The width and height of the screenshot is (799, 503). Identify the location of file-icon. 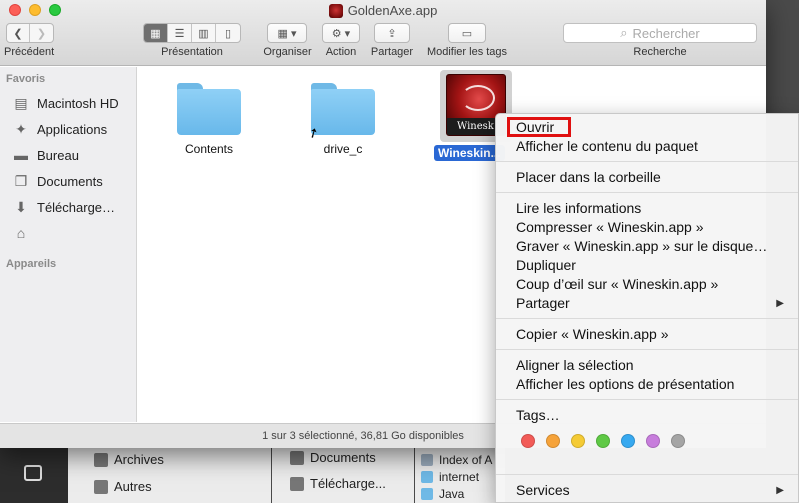
(427, 460).